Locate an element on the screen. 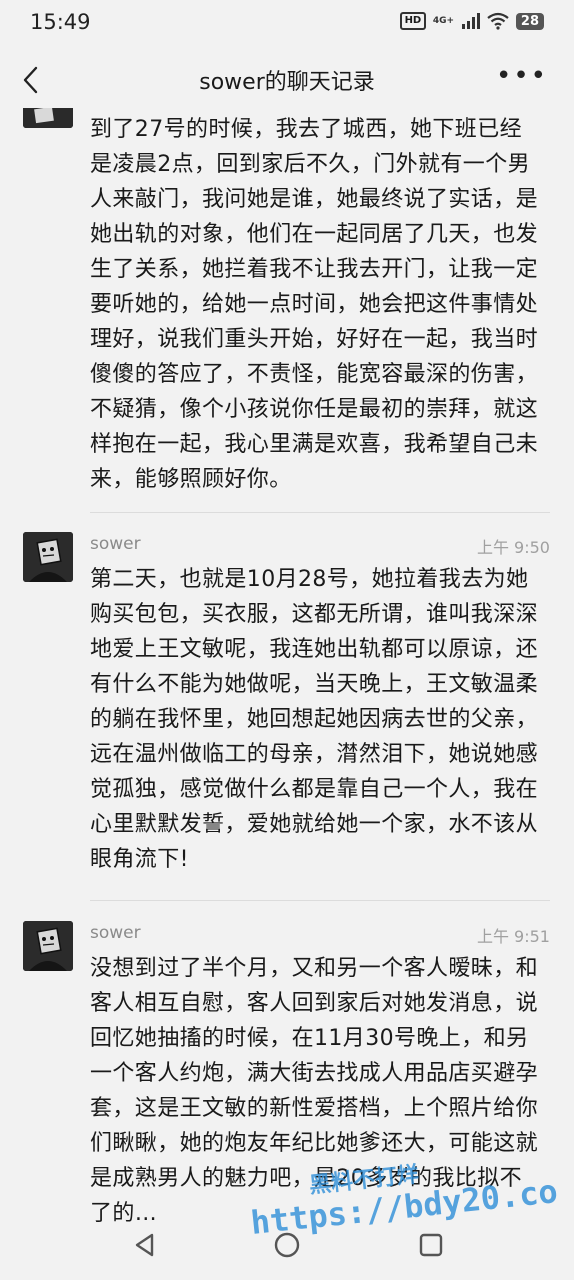 This screenshot has width=574, height=1280. system-navigation-bar is located at coordinates (287, 1246).